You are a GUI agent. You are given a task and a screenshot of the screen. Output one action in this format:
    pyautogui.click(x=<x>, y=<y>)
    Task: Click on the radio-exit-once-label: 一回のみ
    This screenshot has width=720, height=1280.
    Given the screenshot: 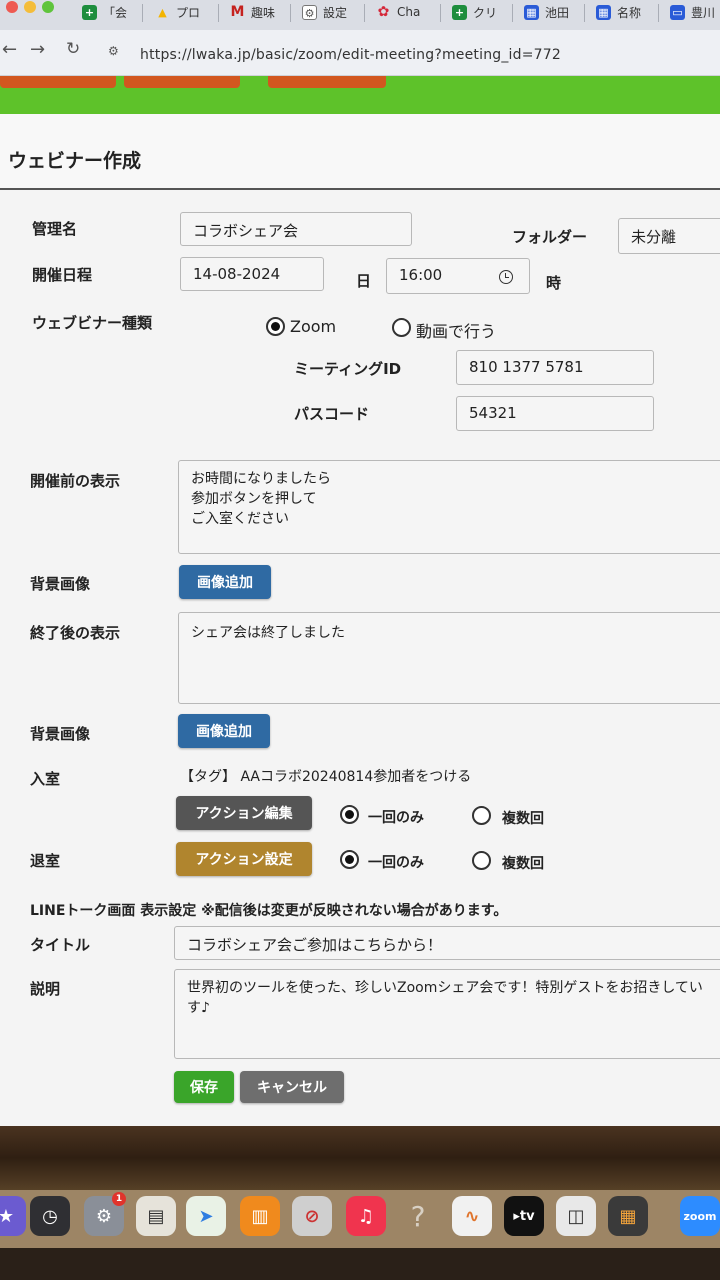 What is the action you would take?
    pyautogui.click(x=396, y=863)
    